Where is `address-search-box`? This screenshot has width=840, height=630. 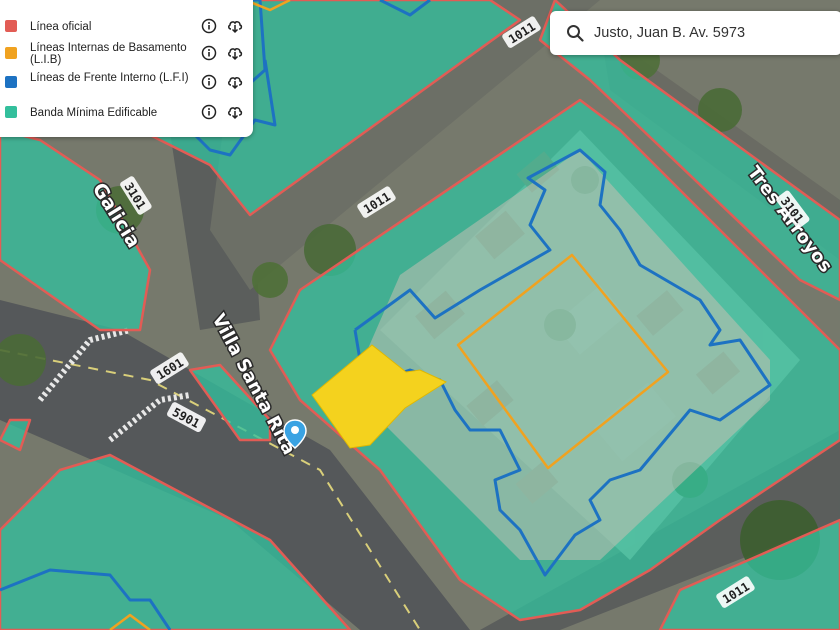 address-search-box is located at coordinates (695, 33).